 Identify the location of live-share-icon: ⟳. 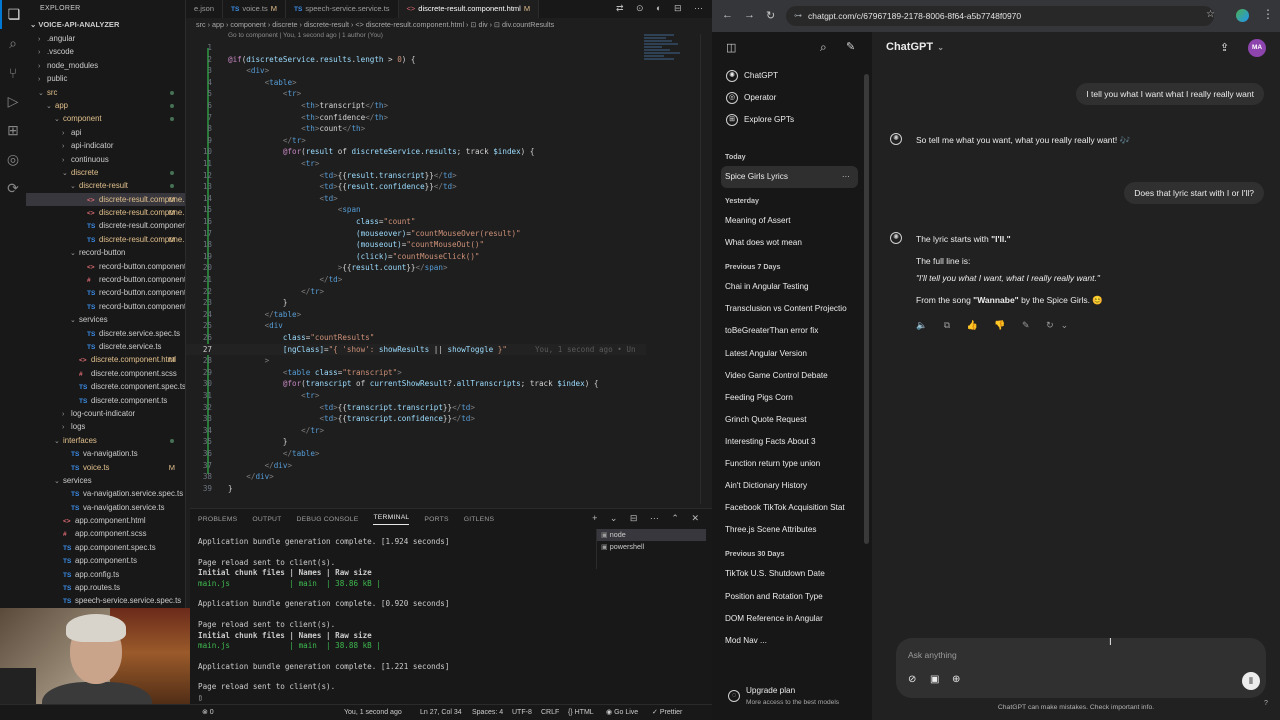
(13, 188).